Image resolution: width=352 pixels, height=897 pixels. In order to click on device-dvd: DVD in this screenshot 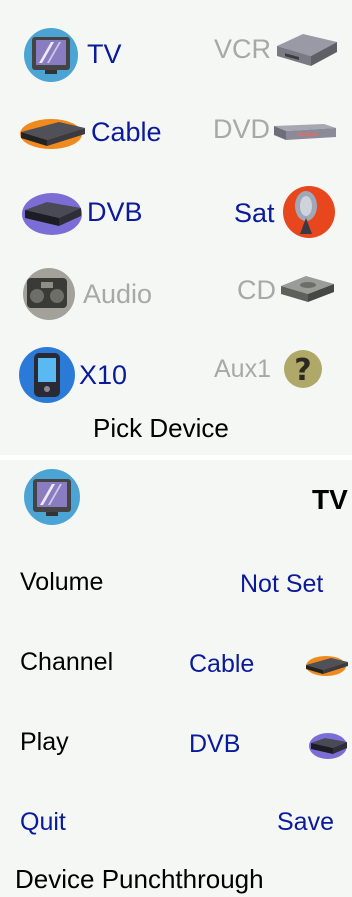, I will do `click(275, 129)`.